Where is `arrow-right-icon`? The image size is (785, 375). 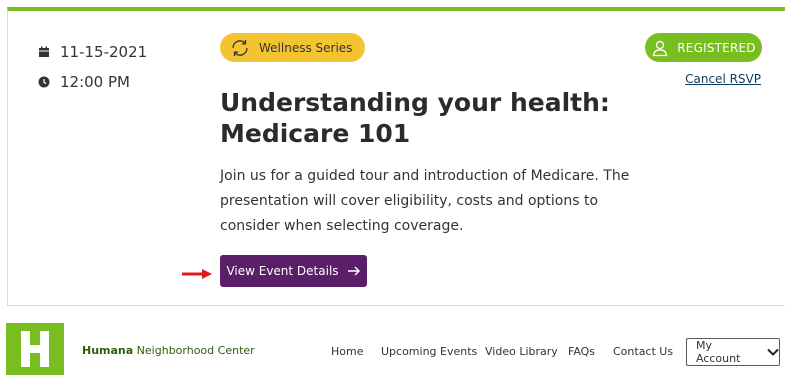 arrow-right-icon is located at coordinates (354, 271).